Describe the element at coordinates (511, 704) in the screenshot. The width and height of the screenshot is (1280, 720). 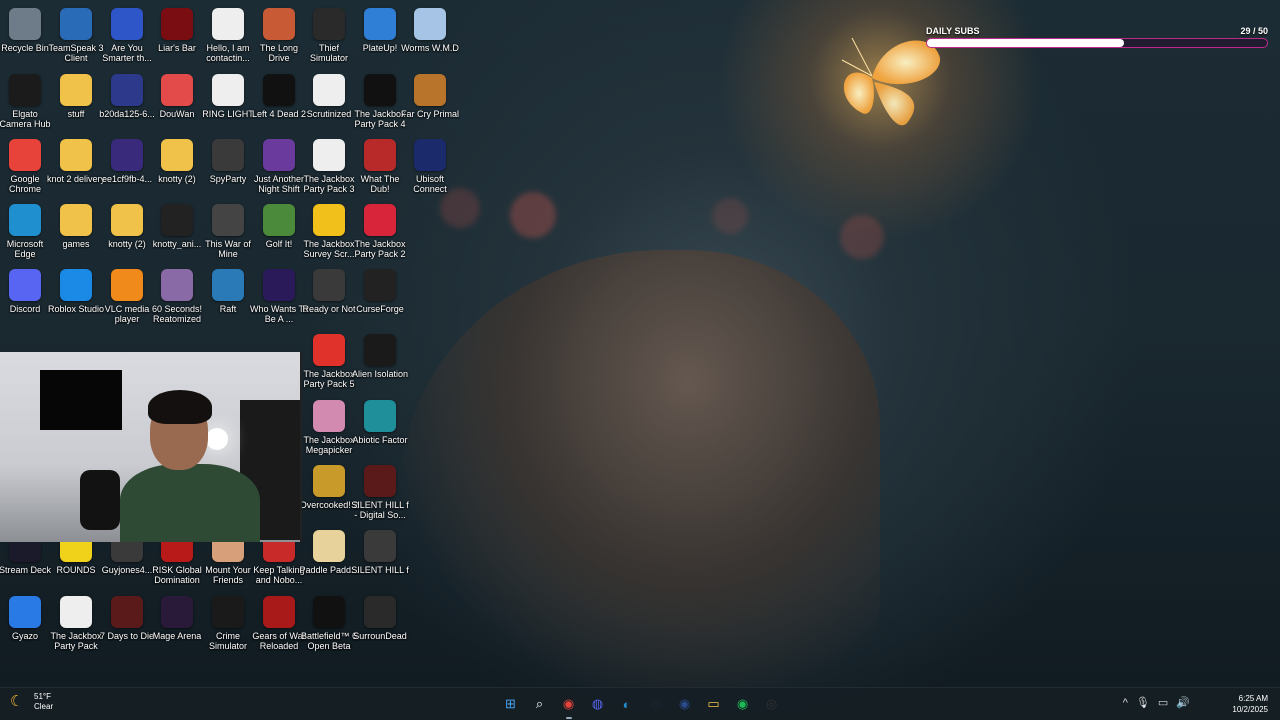
I see `taskbar-start-icon: ⊞` at that location.